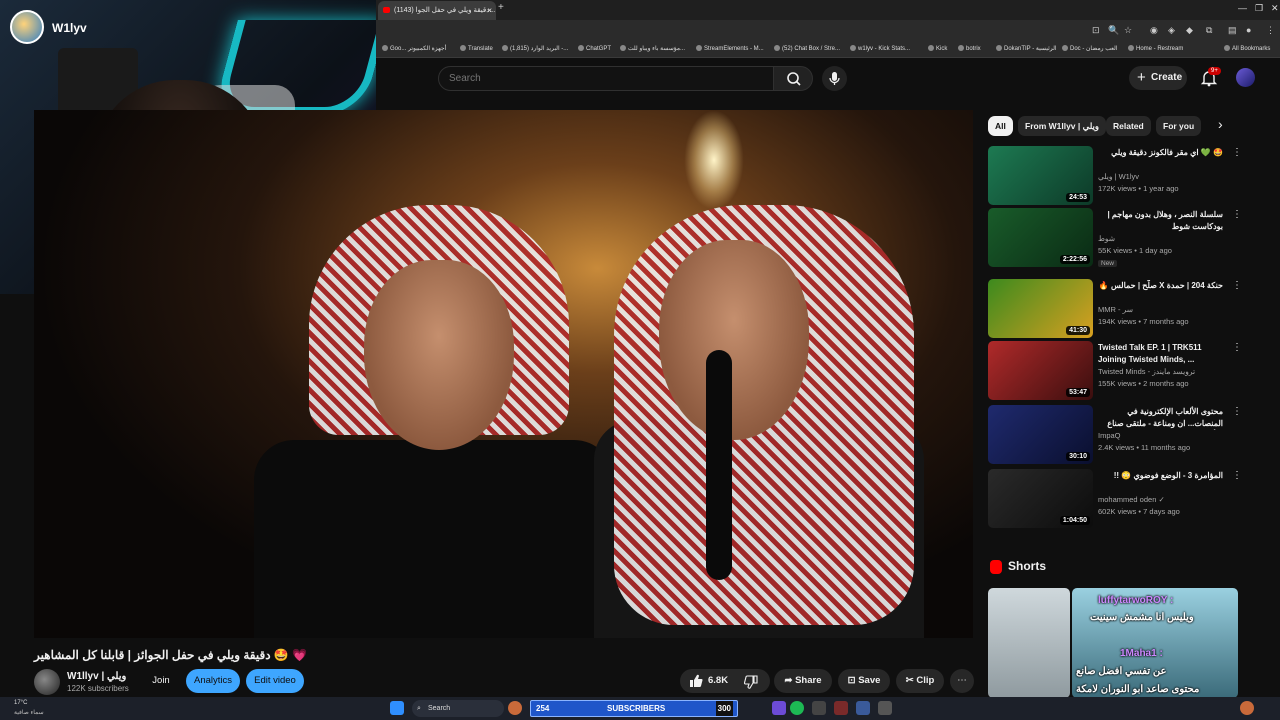 This screenshot has height=720, width=1280. I want to click on chip-from-channel: From W1llyv | ويلي, so click(1062, 126).